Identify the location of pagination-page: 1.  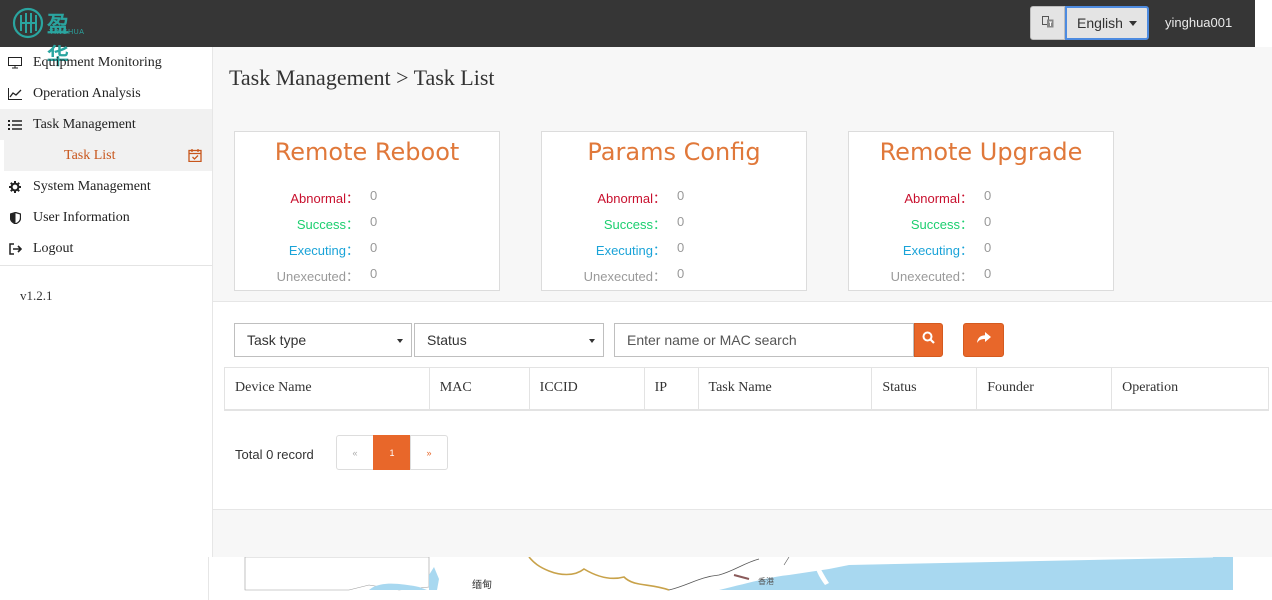
(392, 452).